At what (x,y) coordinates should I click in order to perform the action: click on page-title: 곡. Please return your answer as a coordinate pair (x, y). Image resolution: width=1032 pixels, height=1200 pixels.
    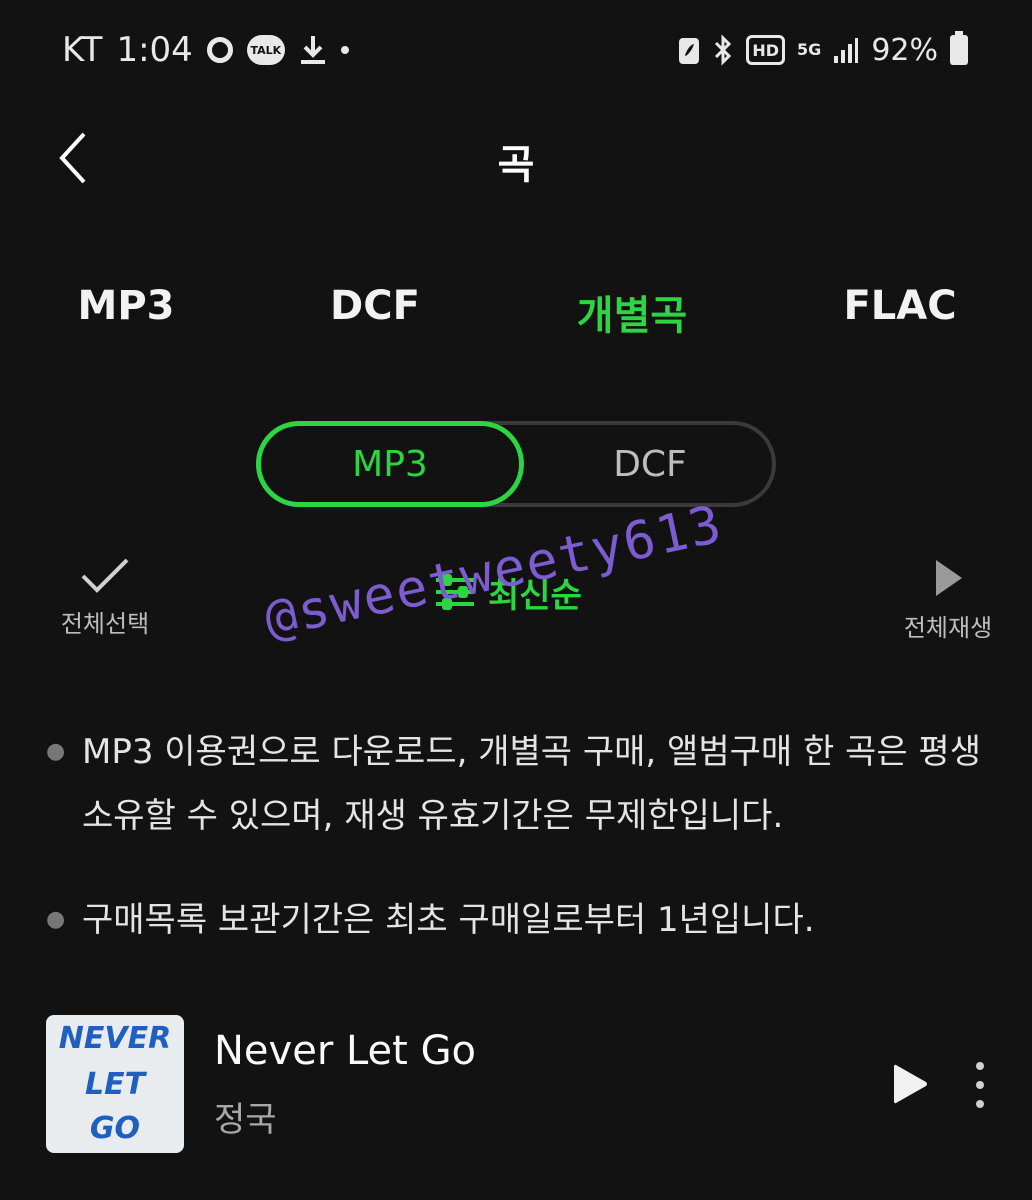
    Looking at the image, I should click on (516, 165).